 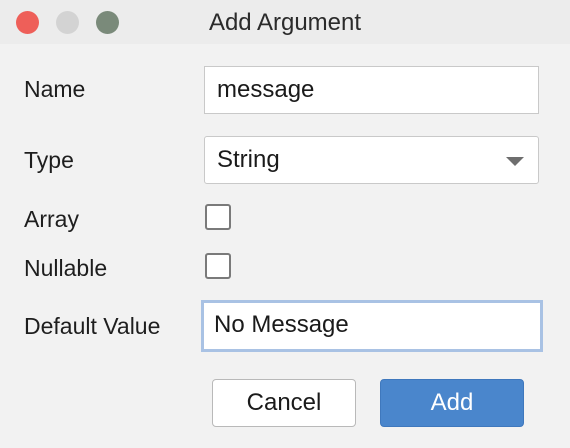 I want to click on chevron-down-icon, so click(x=515, y=161).